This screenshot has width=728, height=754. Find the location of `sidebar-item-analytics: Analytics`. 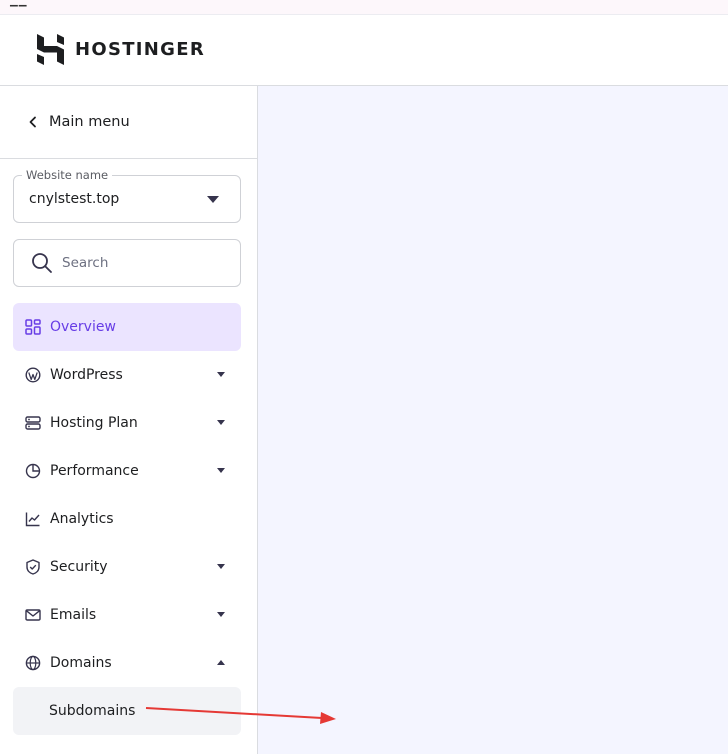

sidebar-item-analytics: Analytics is located at coordinates (127, 519).